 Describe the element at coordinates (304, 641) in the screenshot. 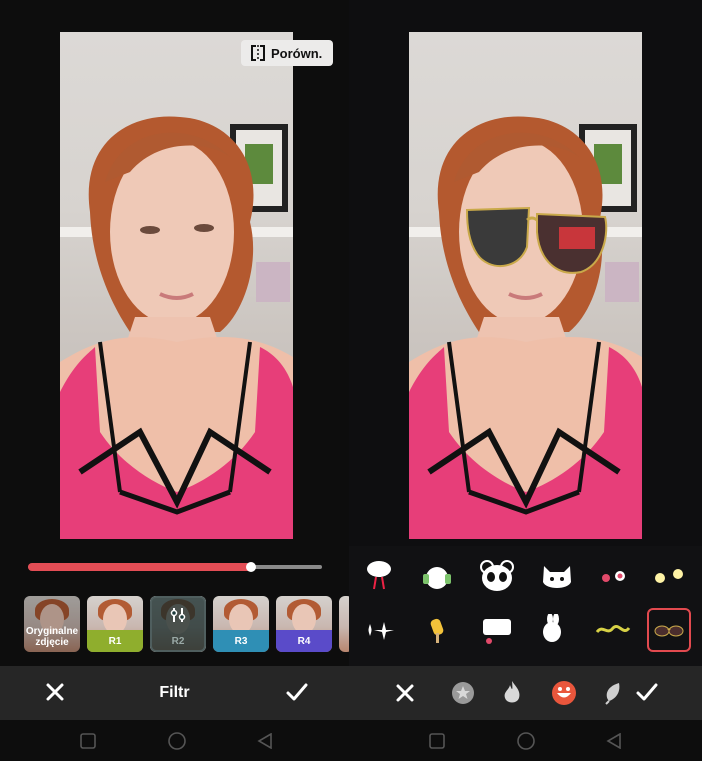

I see `filter-label: R4` at that location.